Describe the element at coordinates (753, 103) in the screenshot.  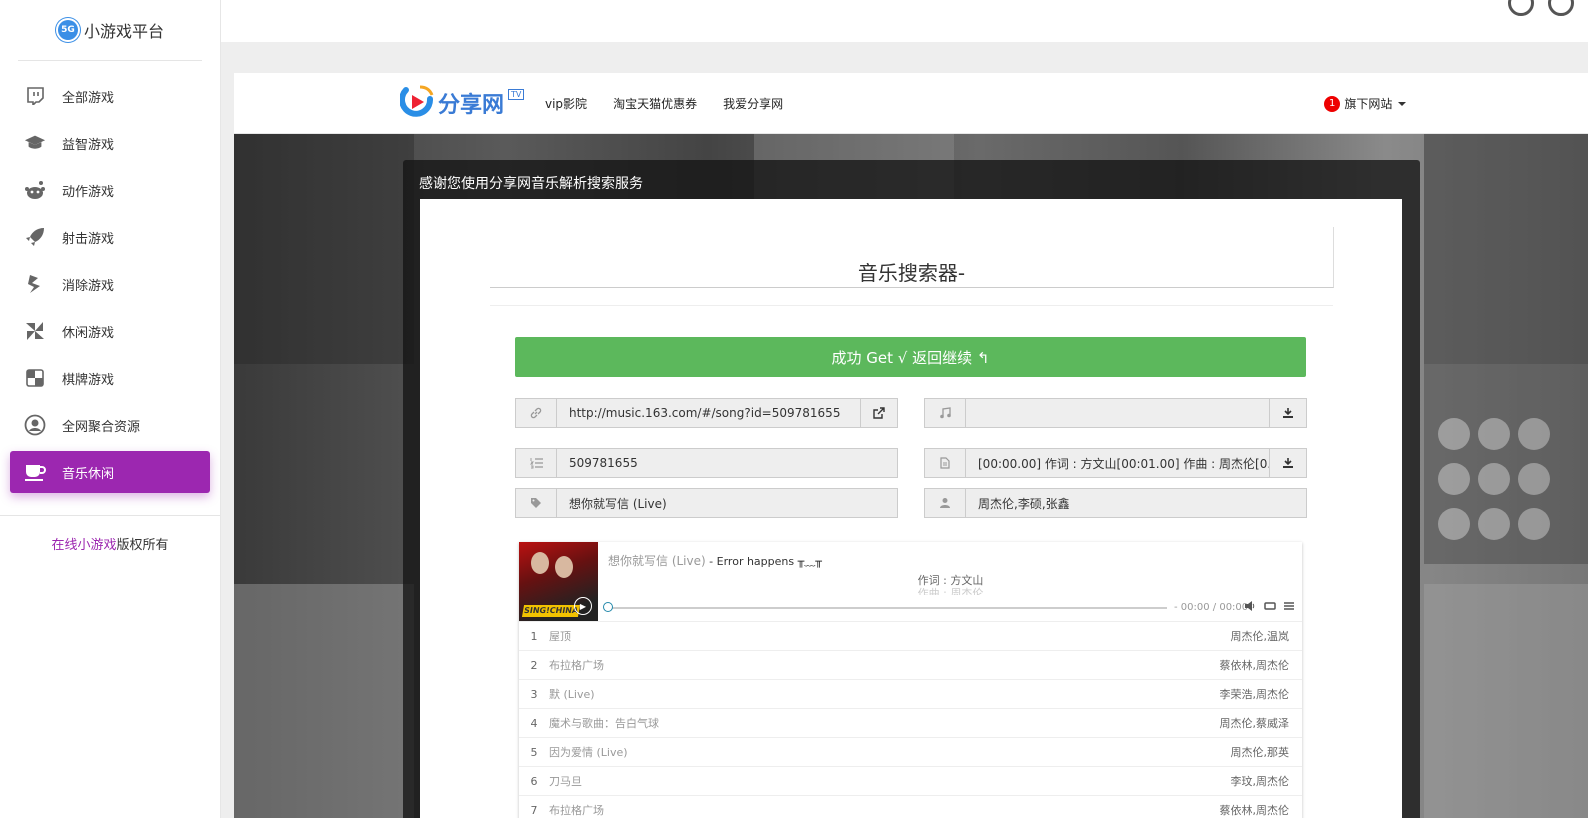
I see `menu-item-share: 我爱分享网` at that location.